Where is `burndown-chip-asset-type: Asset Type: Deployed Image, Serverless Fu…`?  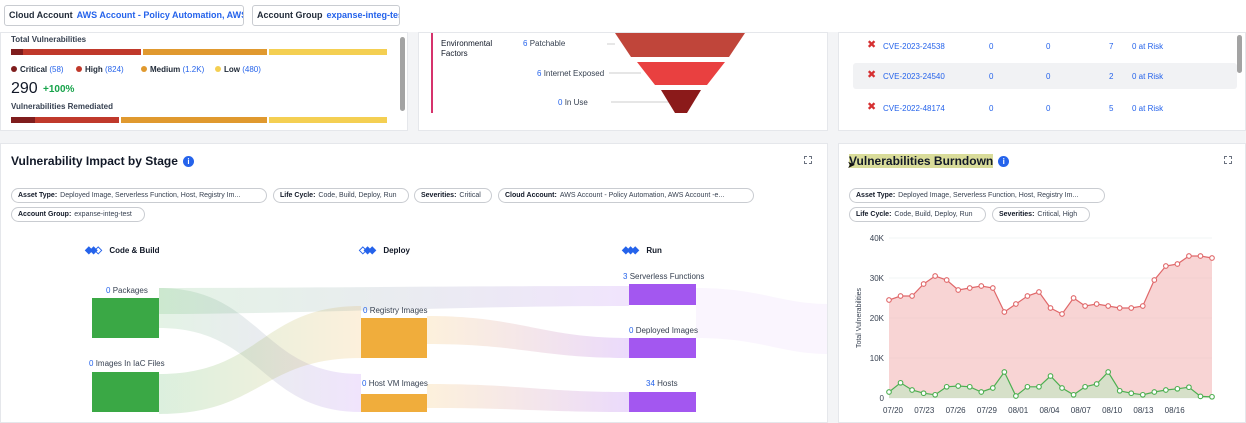 burndown-chip-asset-type: Asset Type: Deployed Image, Serverless Fu… is located at coordinates (977, 195).